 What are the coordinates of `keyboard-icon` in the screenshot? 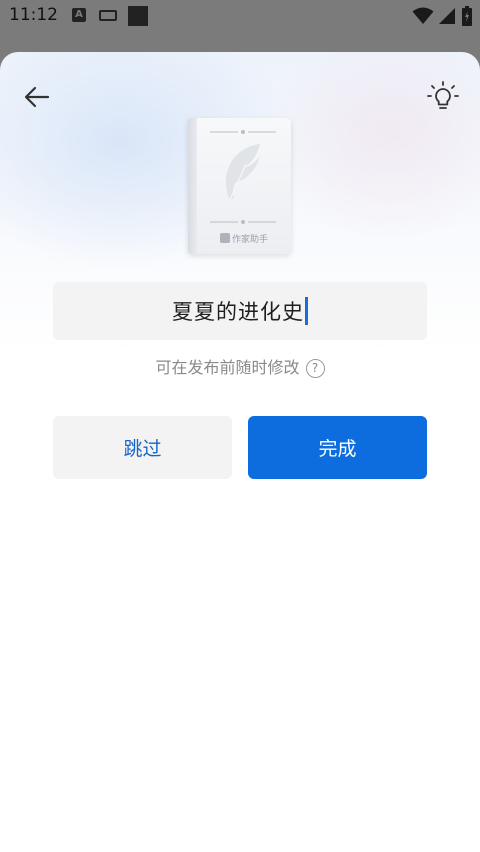 It's located at (108, 15).